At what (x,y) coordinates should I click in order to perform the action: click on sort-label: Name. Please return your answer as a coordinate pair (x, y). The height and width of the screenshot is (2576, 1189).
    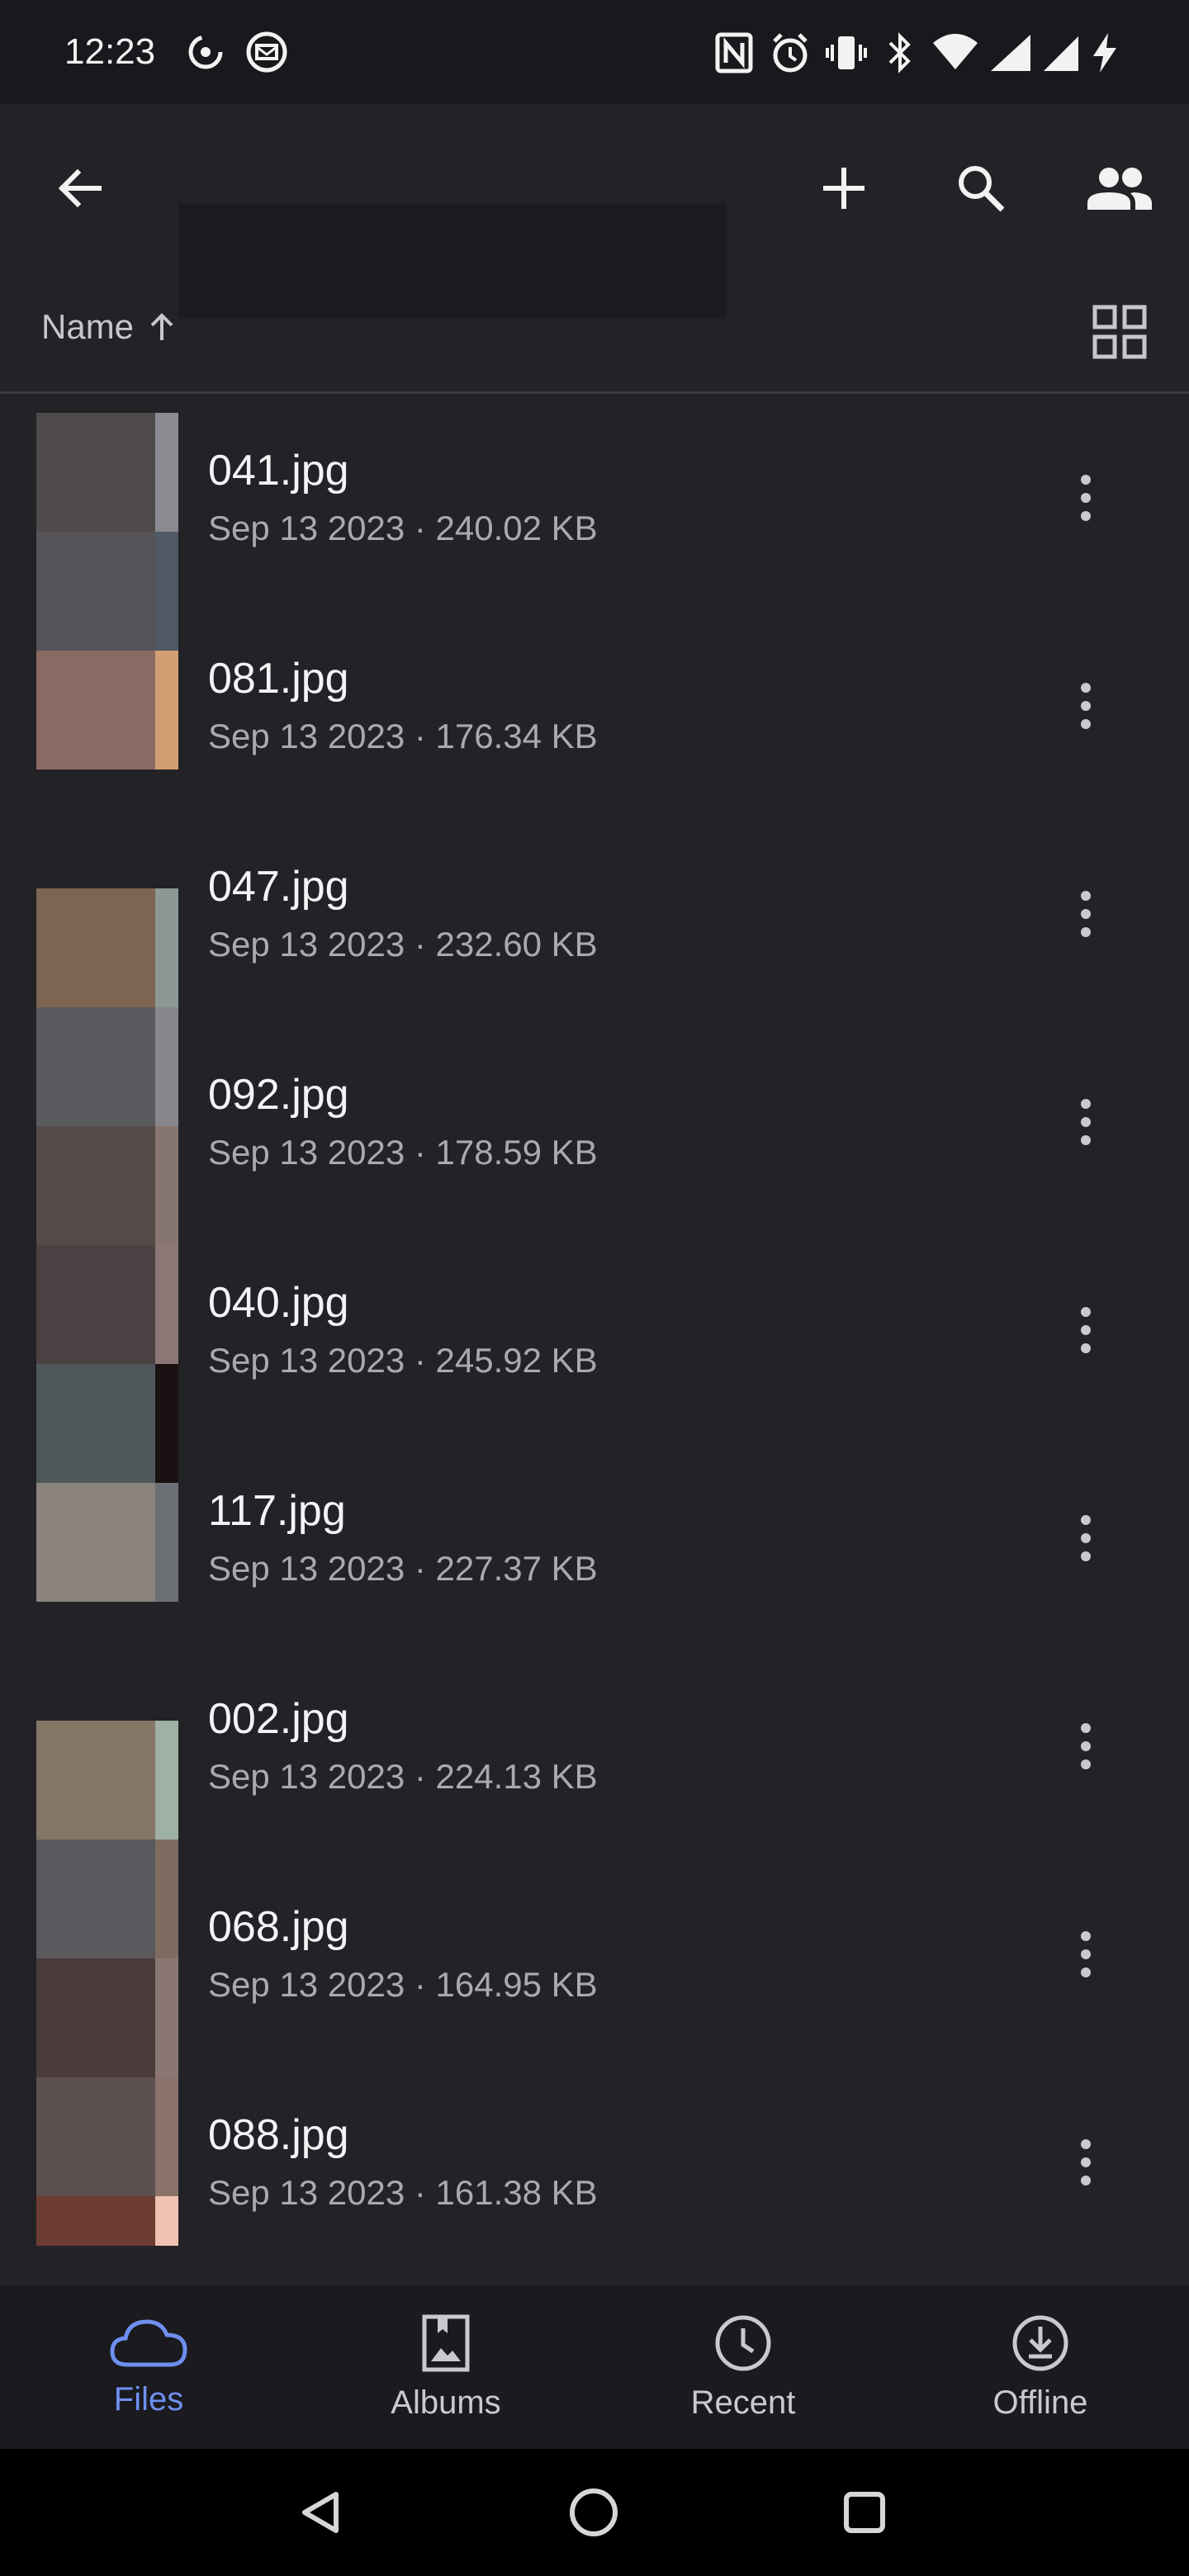
    Looking at the image, I should click on (88, 326).